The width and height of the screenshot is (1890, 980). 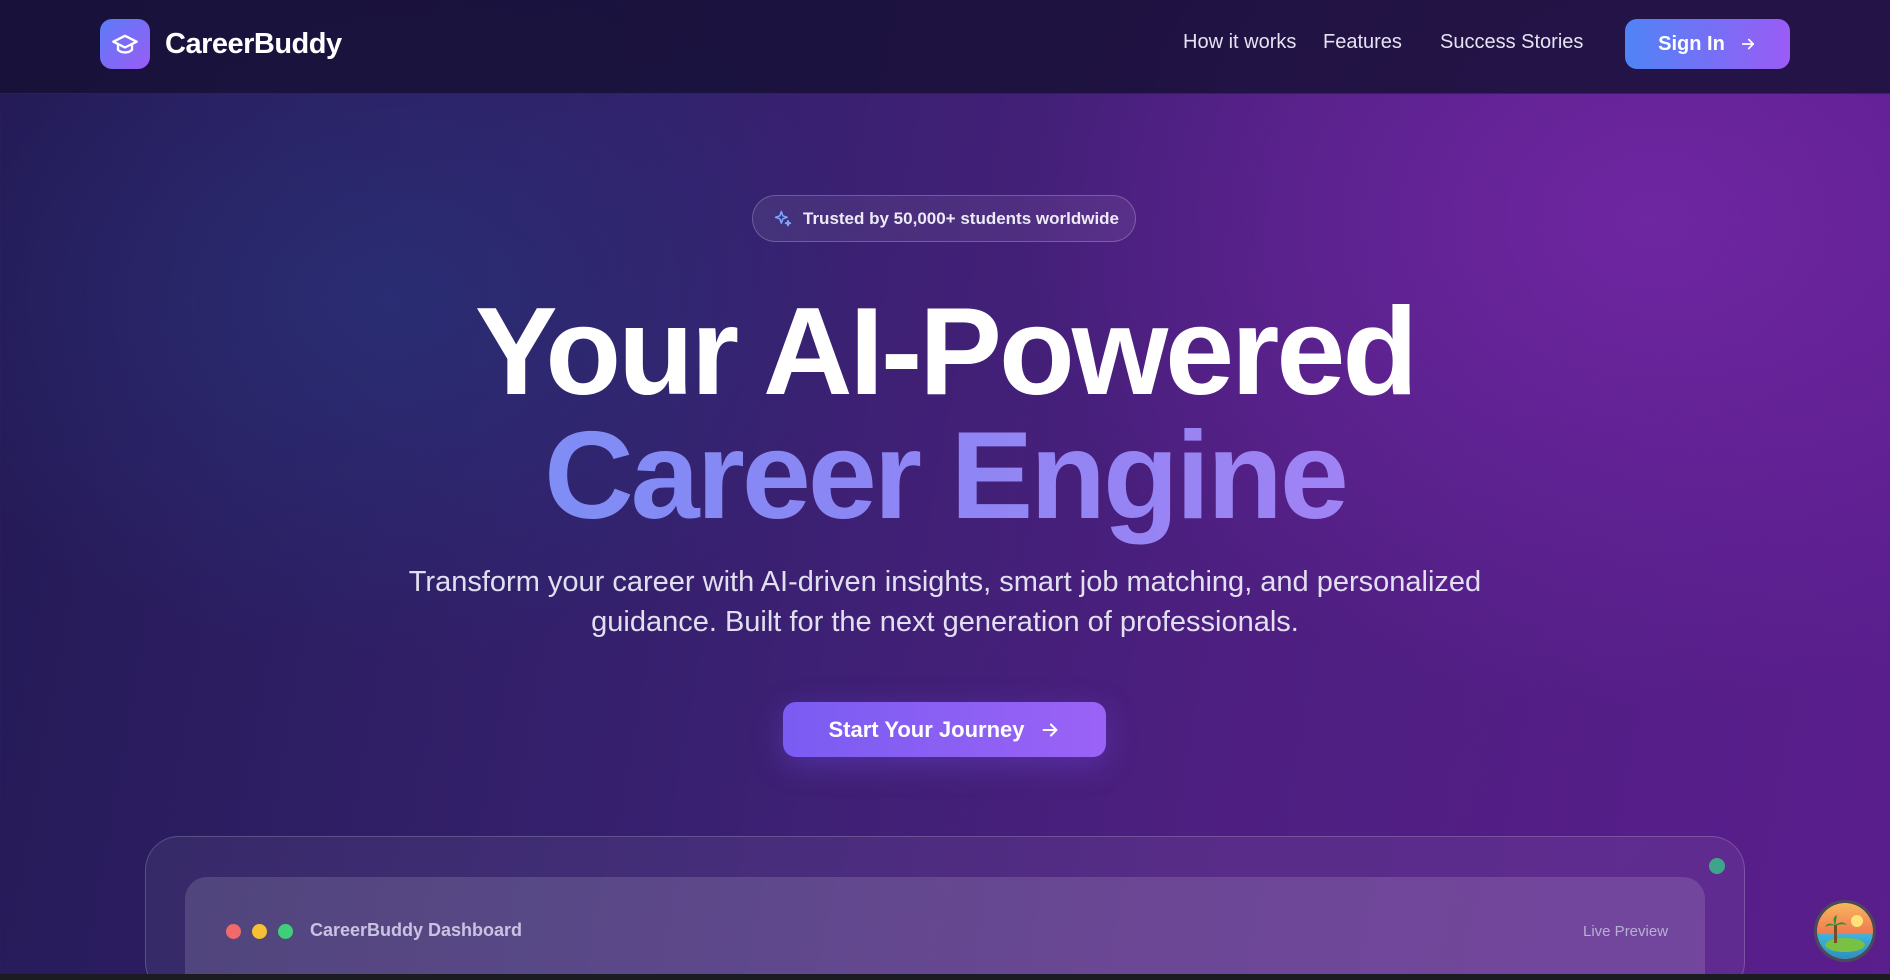 What do you see at coordinates (946, 352) in the screenshot?
I see `hero-title-line1: Your AI-Powered` at bounding box center [946, 352].